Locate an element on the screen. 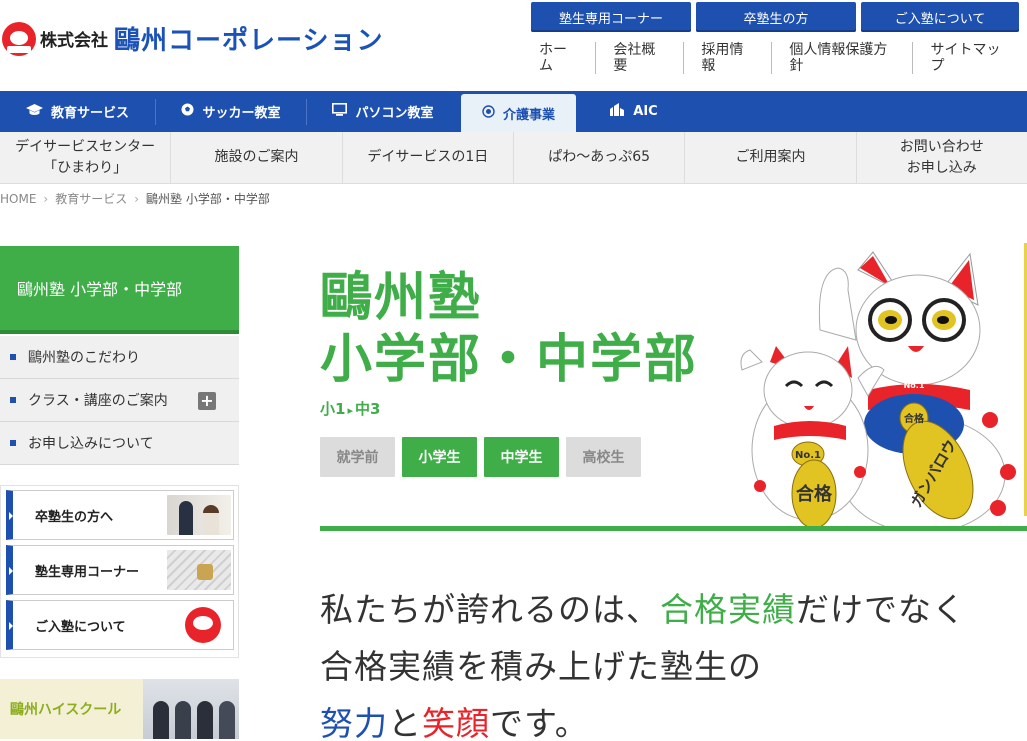 This screenshot has height=741, width=1027. student-corner-button: 塾生専用コーナー is located at coordinates (611, 17).